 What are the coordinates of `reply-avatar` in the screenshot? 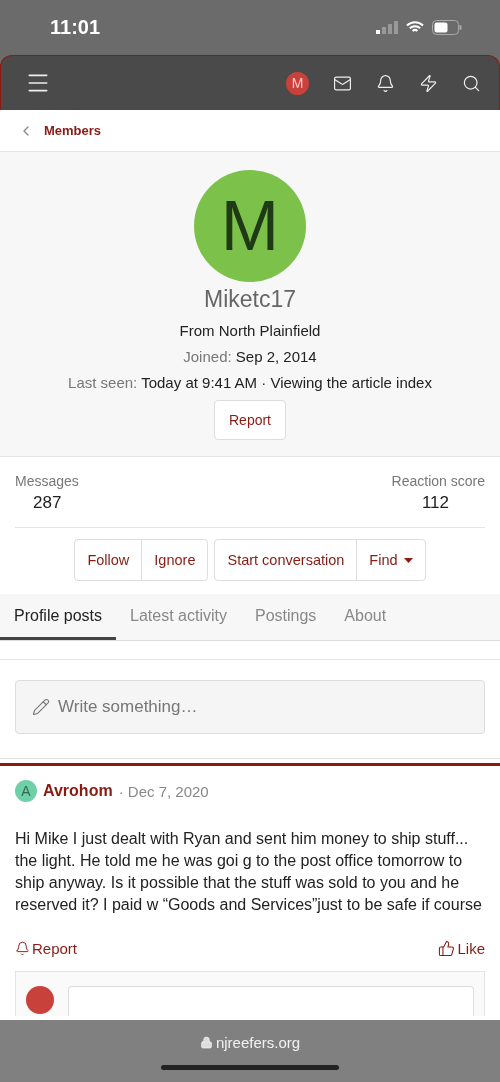 It's located at (40, 1000).